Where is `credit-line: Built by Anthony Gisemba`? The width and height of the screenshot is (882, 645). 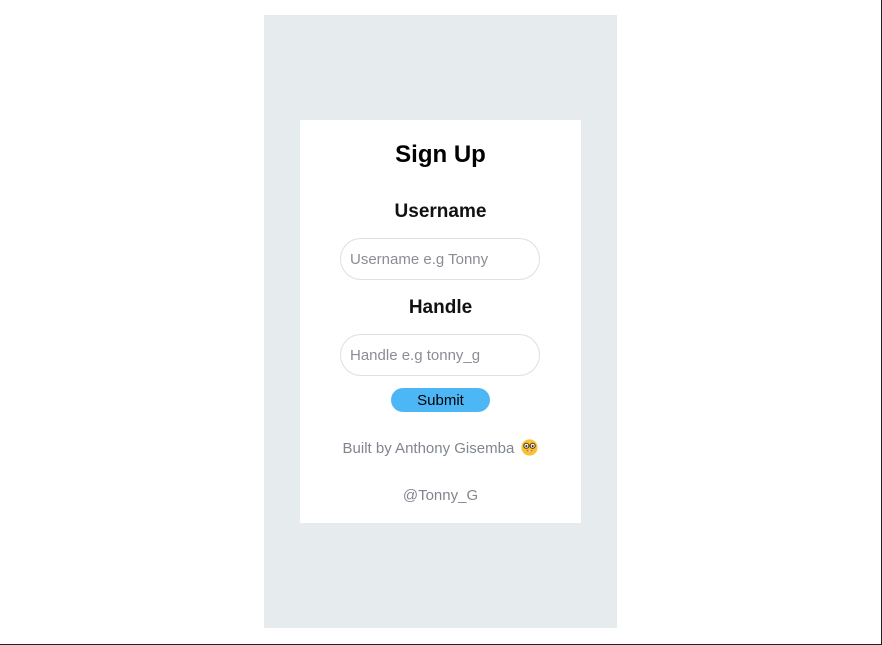
credit-line: Built by Anthony Gisemba is located at coordinates (440, 449).